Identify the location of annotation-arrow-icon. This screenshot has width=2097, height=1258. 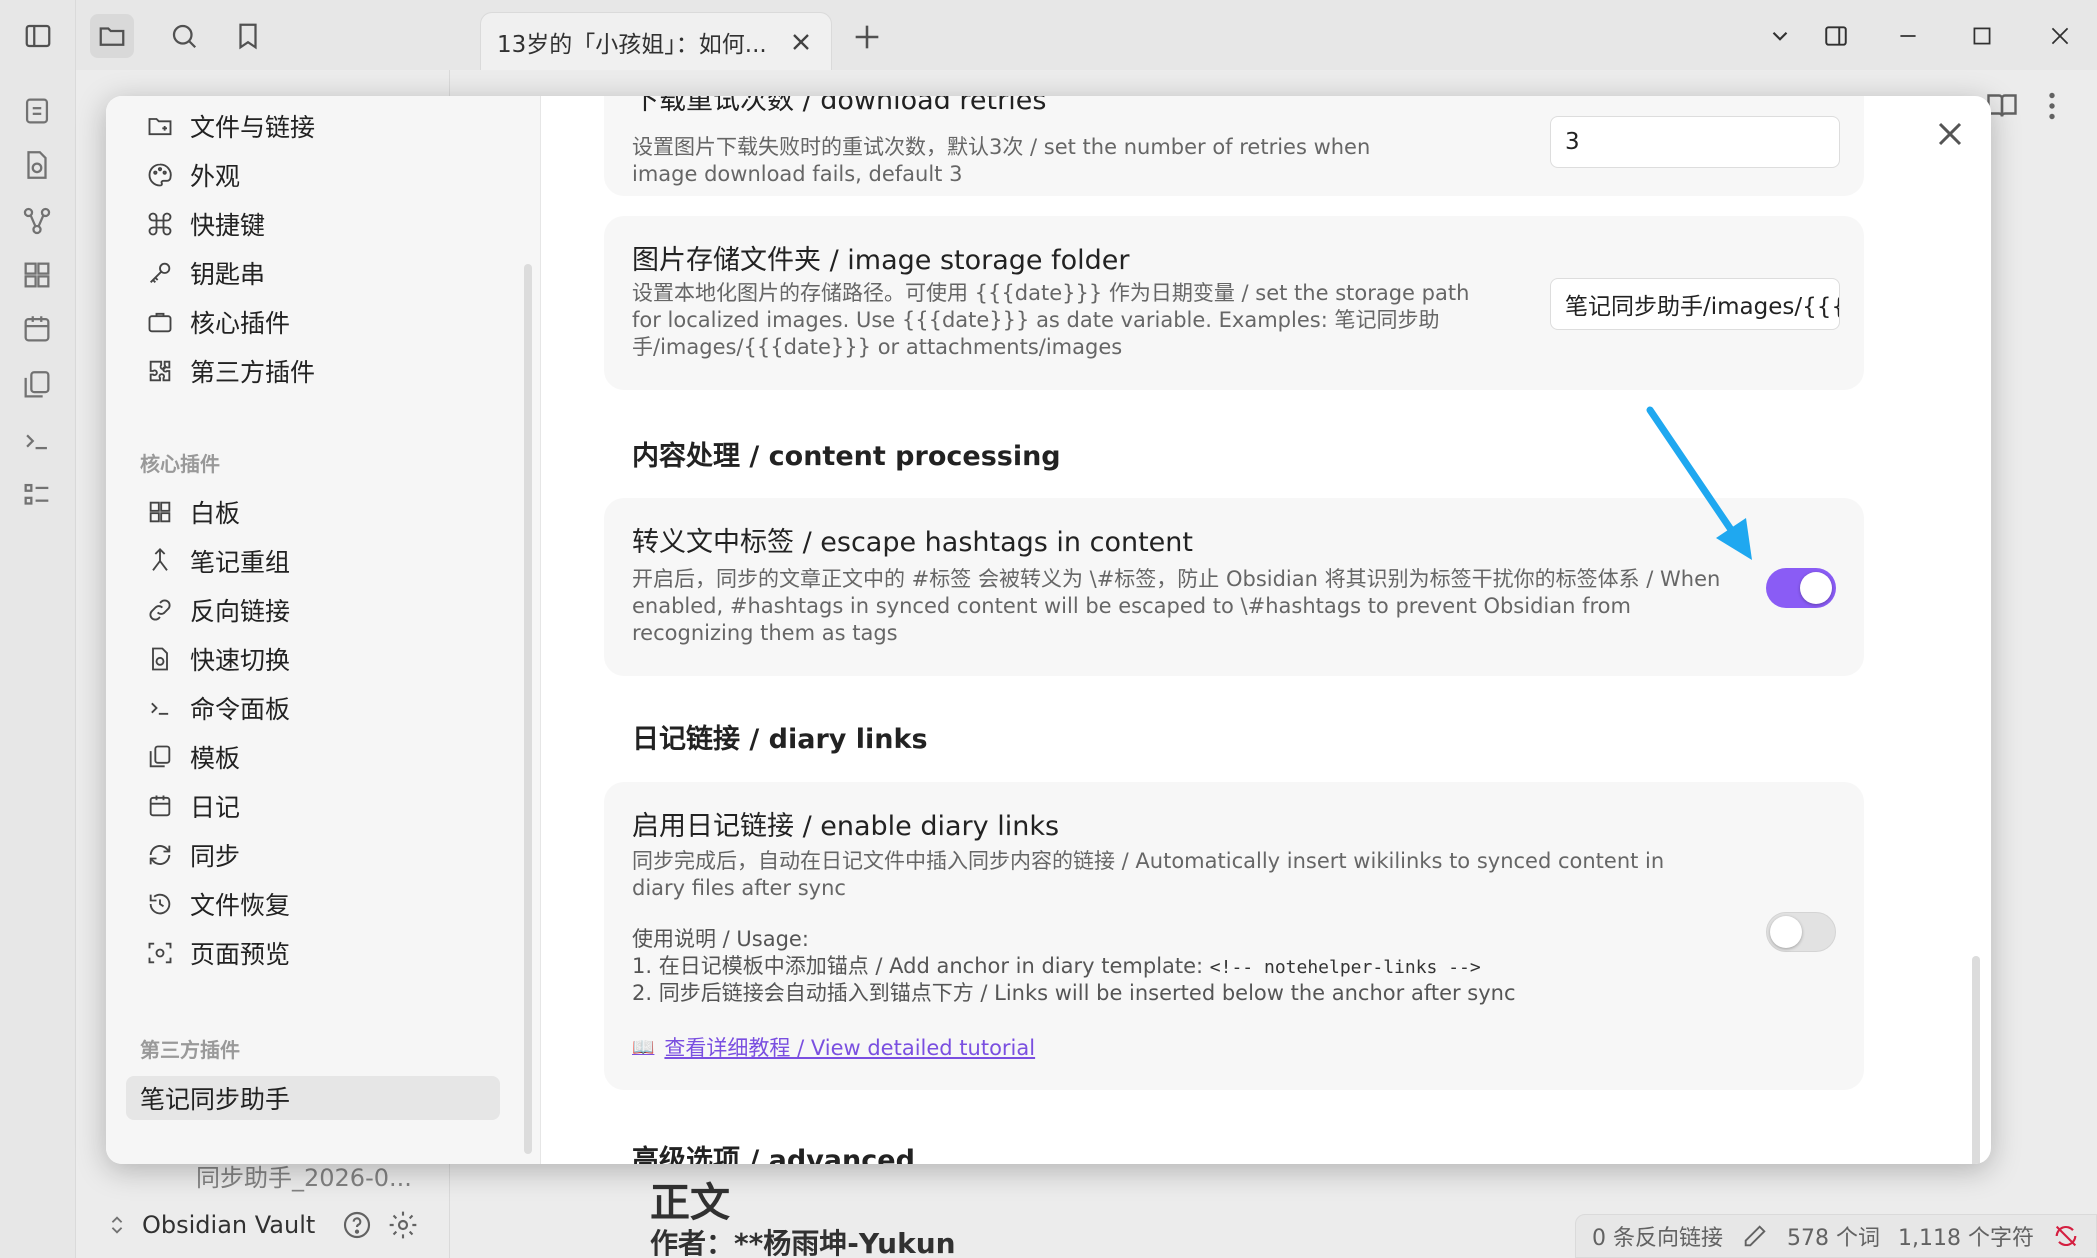
(1699, 483).